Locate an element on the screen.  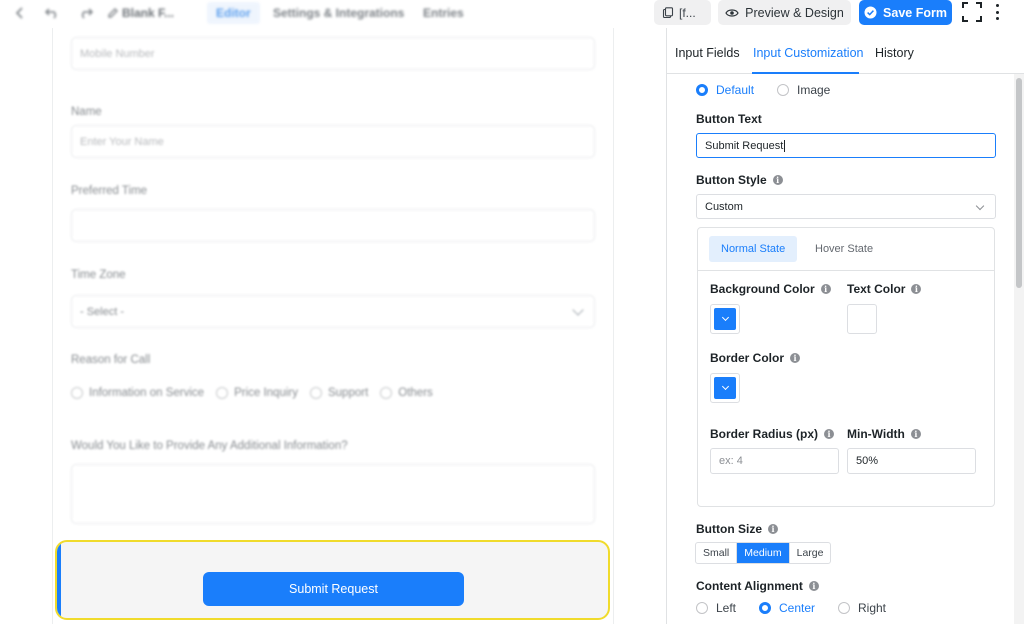
tab-entries: Entries is located at coordinates (443, 13).